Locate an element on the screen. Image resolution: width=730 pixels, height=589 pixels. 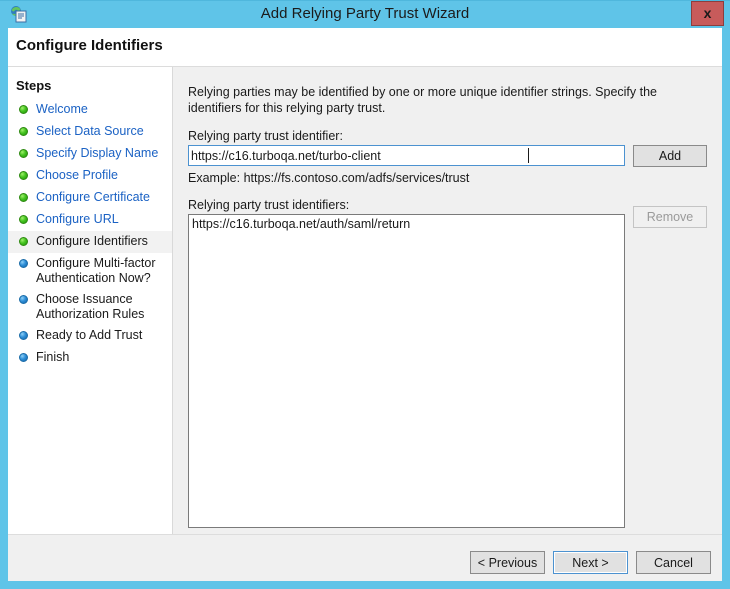
sidebar-item-configure-url: Configure URL is located at coordinates (90, 220).